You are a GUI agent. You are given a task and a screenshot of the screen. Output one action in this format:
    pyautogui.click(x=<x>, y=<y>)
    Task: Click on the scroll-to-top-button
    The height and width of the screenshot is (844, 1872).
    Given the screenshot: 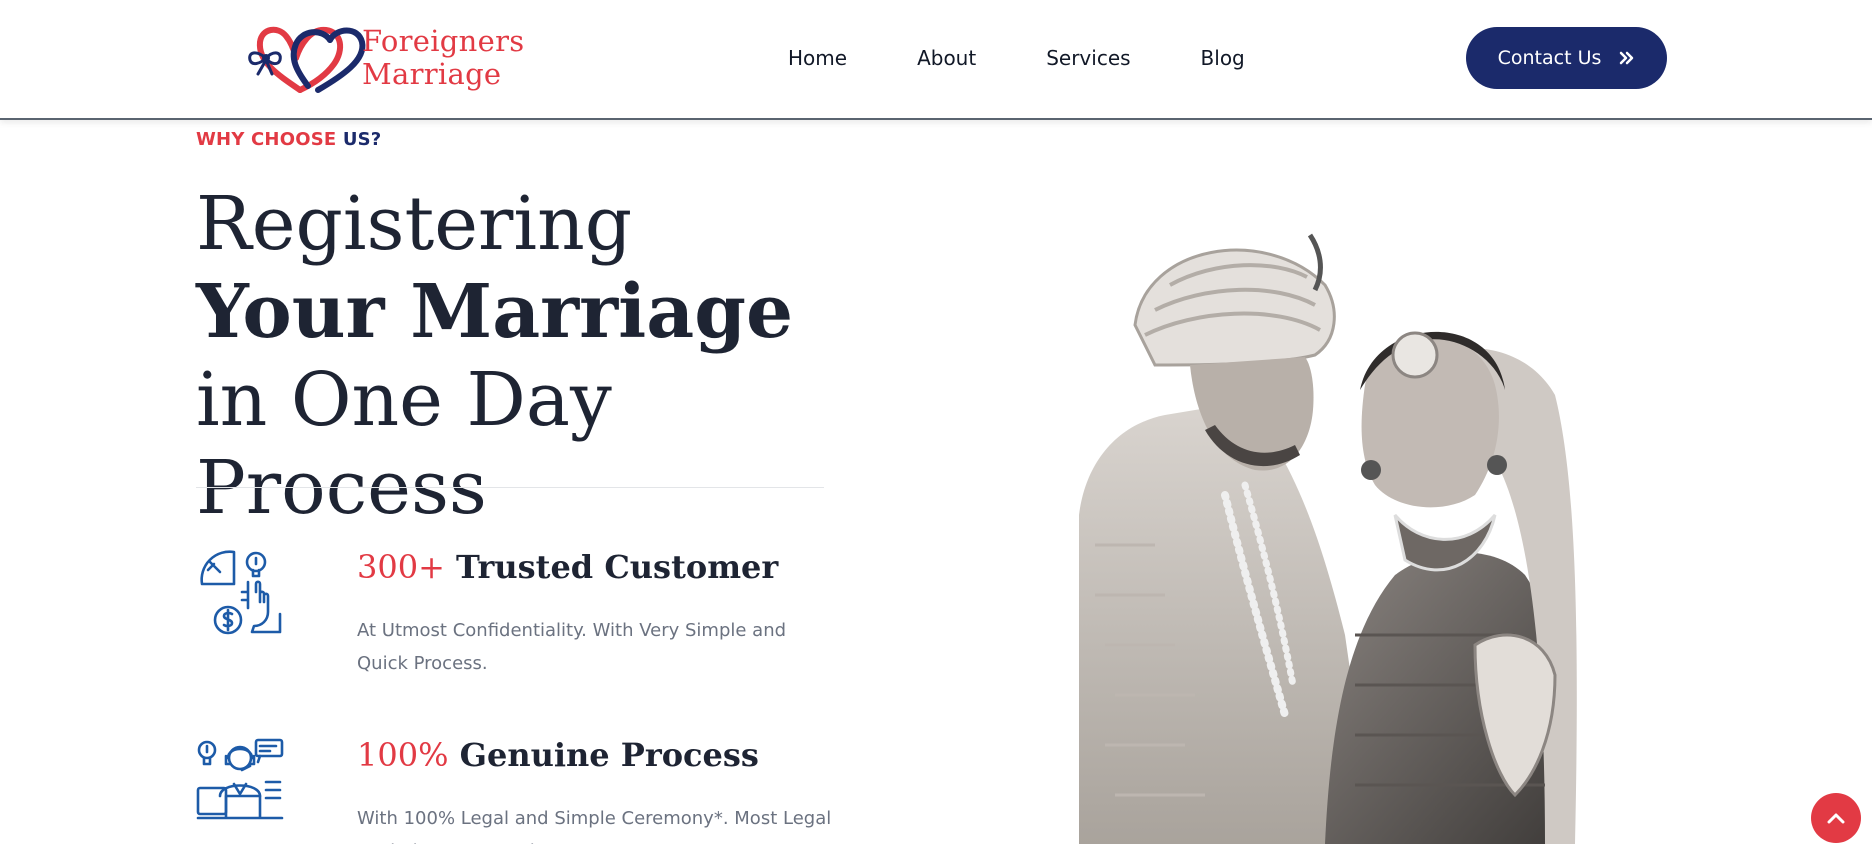 What is the action you would take?
    pyautogui.click(x=1836, y=818)
    